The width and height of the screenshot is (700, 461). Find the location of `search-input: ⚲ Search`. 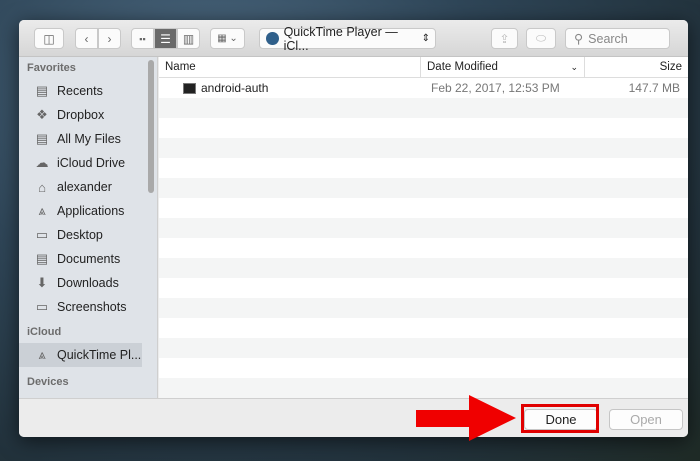

search-input: ⚲ Search is located at coordinates (617, 38).